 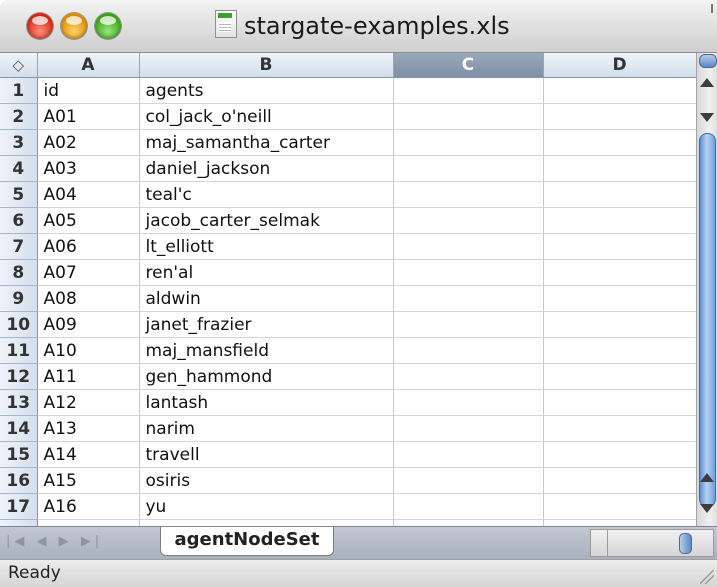 What do you see at coordinates (88, 246) in the screenshot?
I see `cell-a: A06` at bounding box center [88, 246].